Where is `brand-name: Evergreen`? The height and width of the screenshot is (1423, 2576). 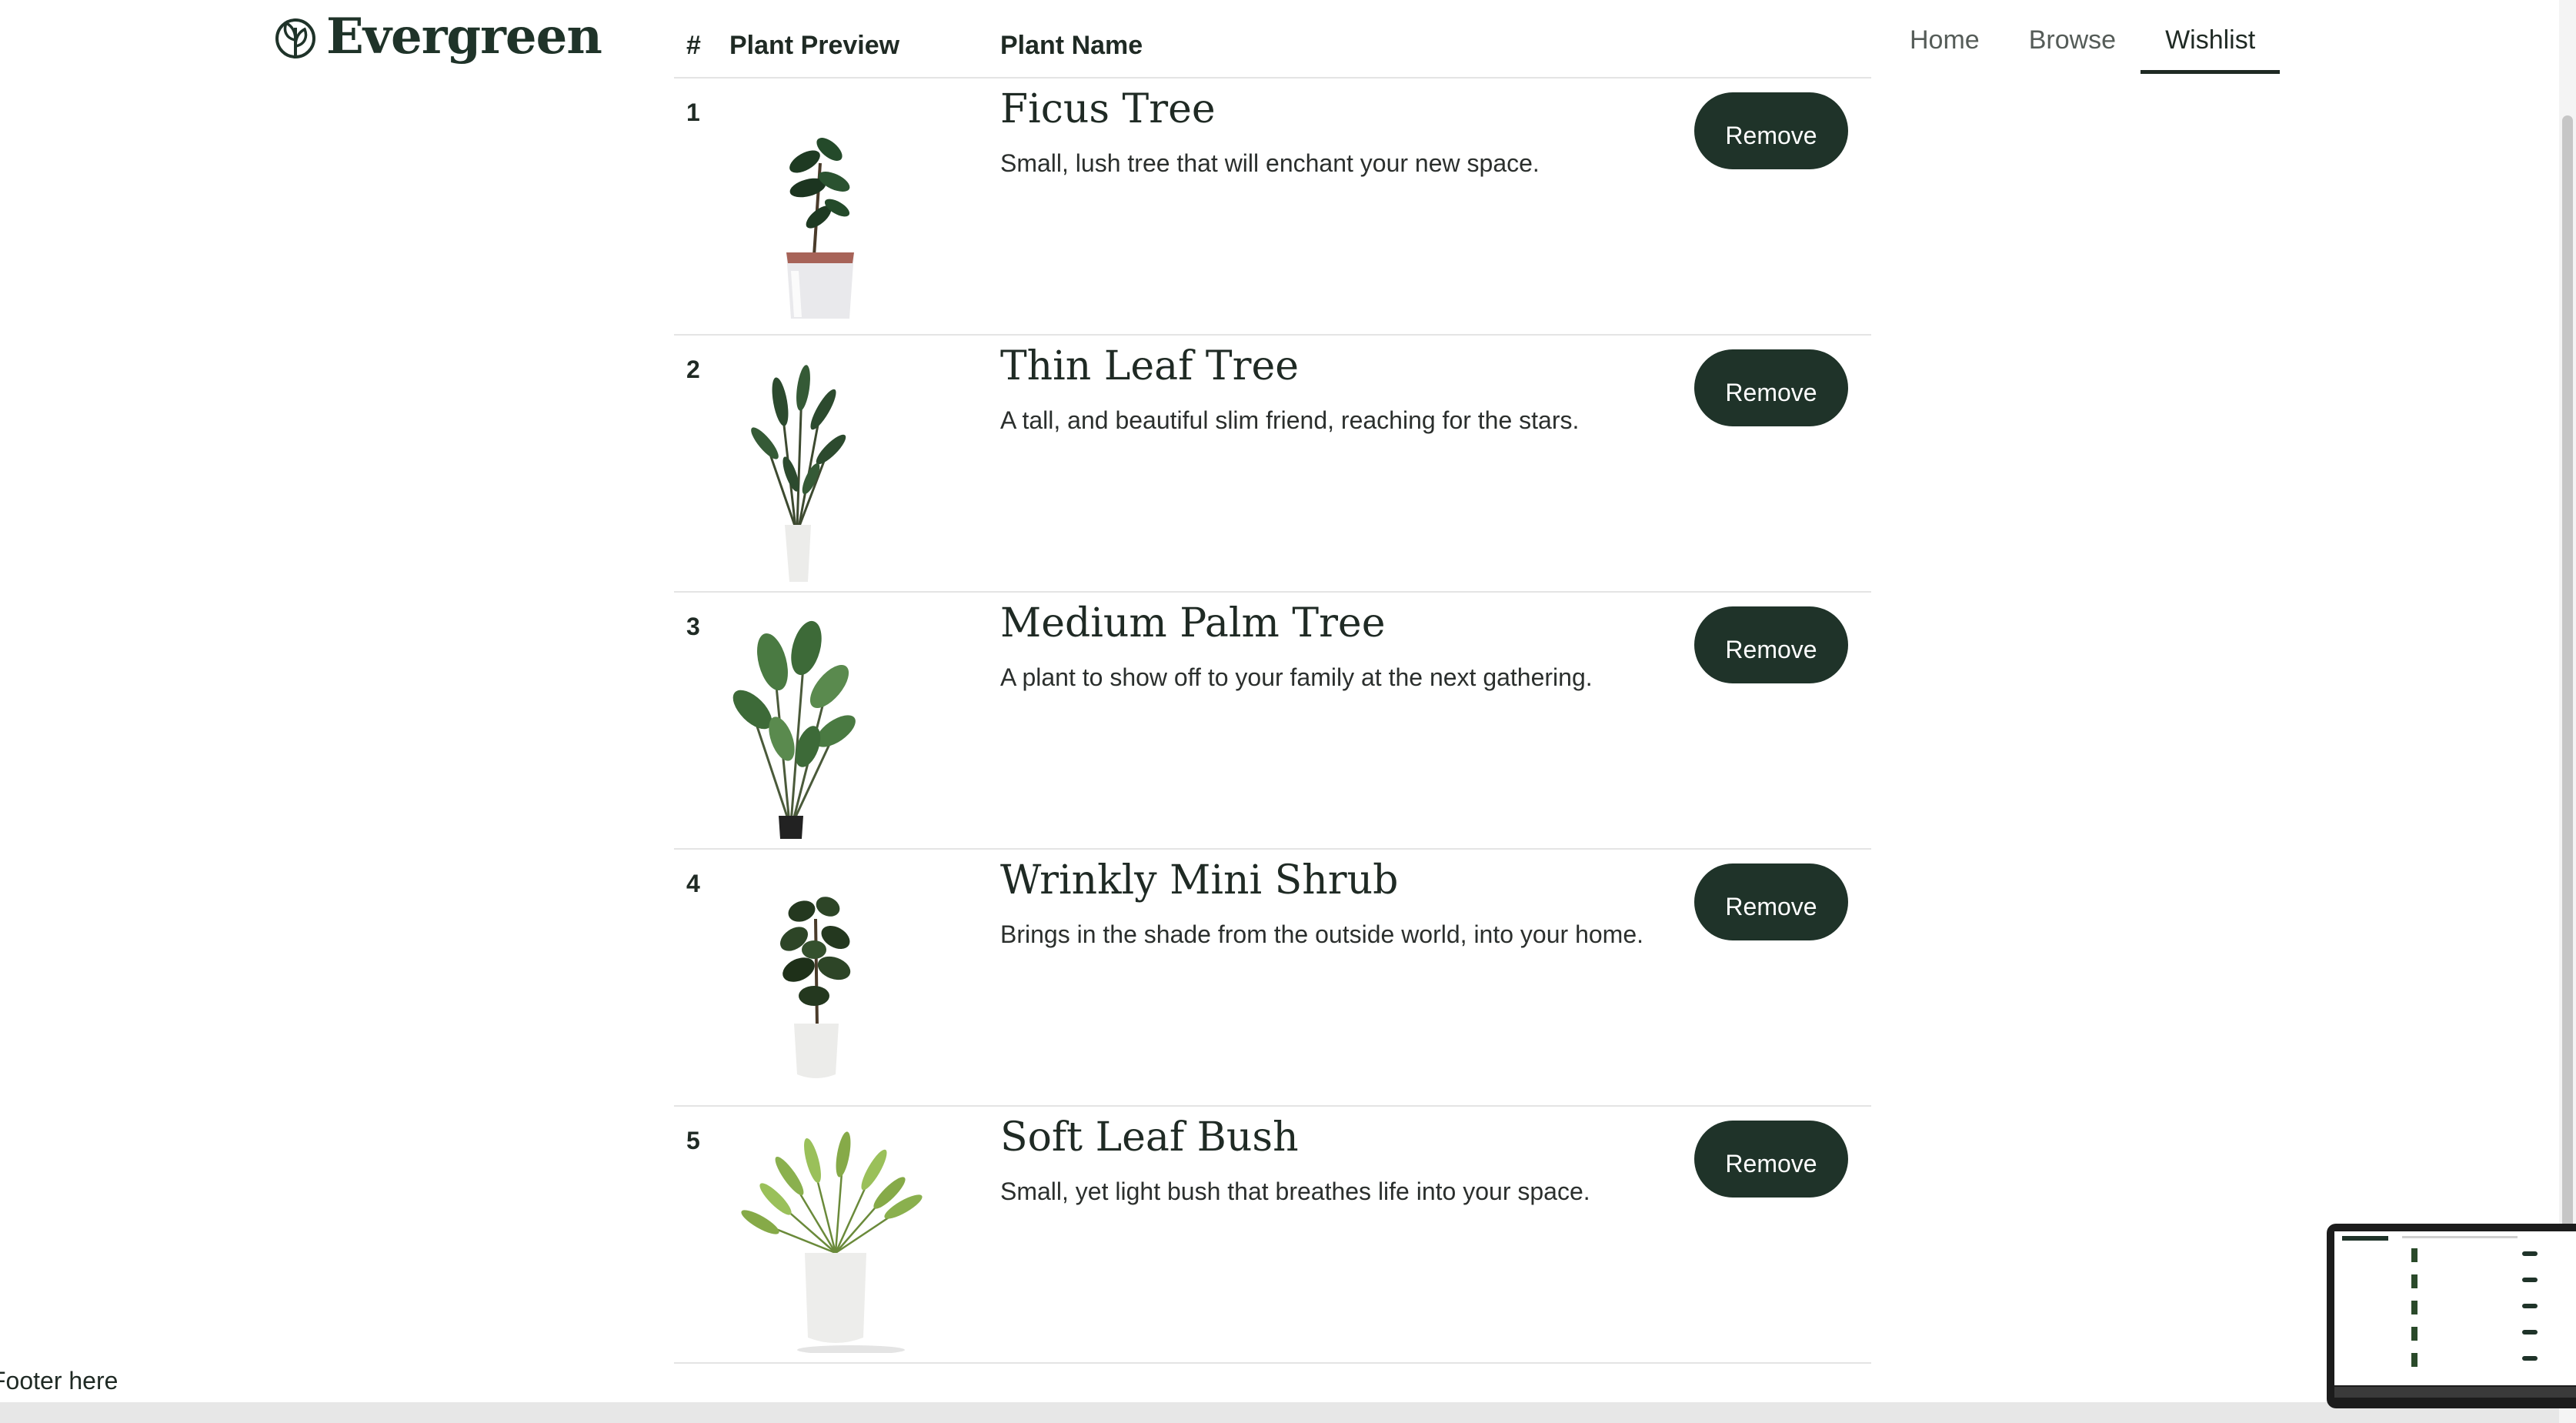 brand-name: Evergreen is located at coordinates (464, 36).